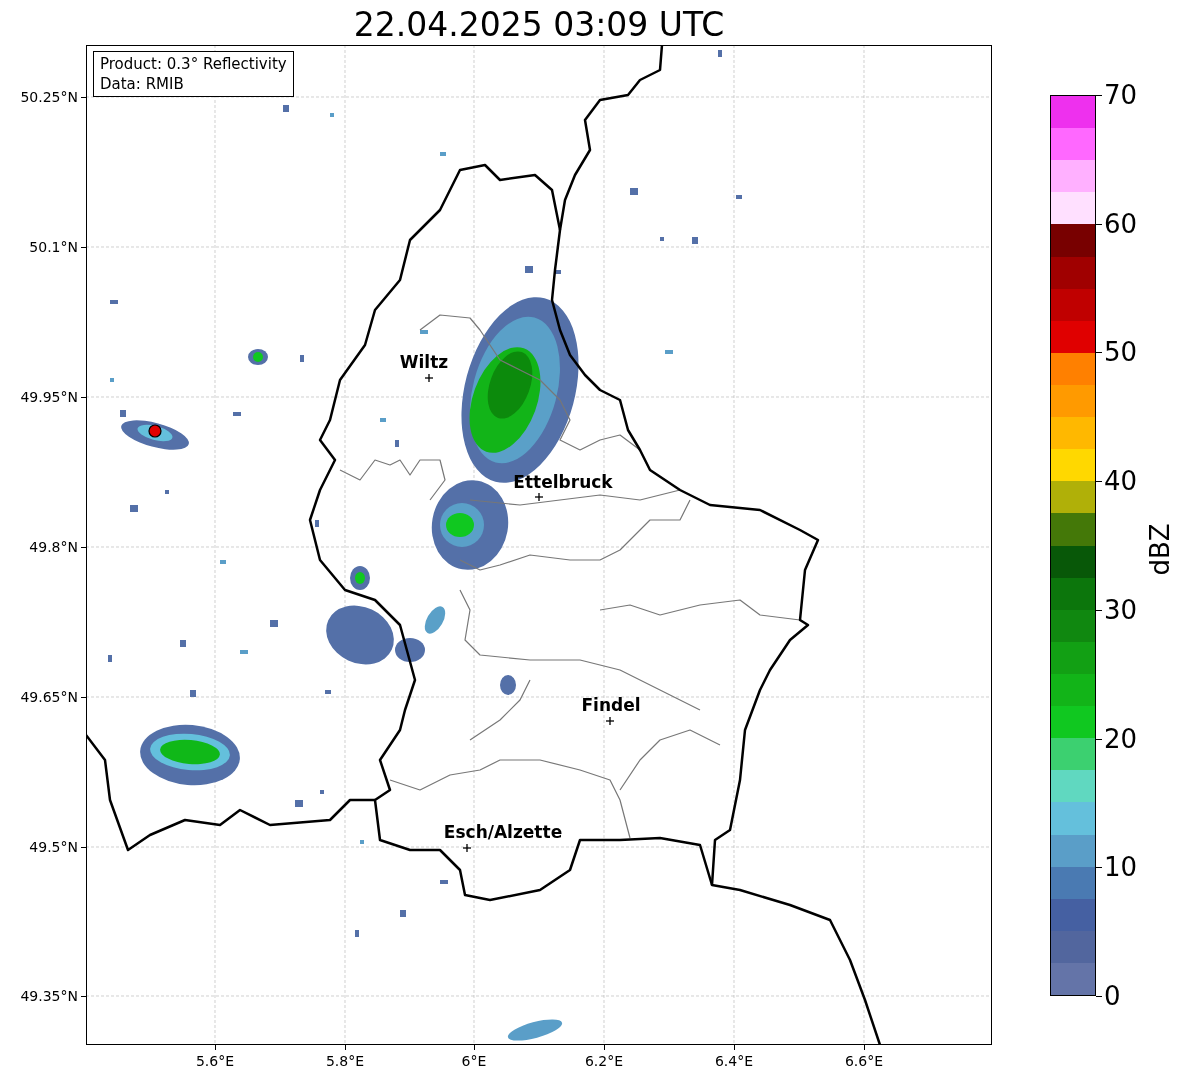  I want to click on colorbar-tick-label: 60, so click(1121, 223).